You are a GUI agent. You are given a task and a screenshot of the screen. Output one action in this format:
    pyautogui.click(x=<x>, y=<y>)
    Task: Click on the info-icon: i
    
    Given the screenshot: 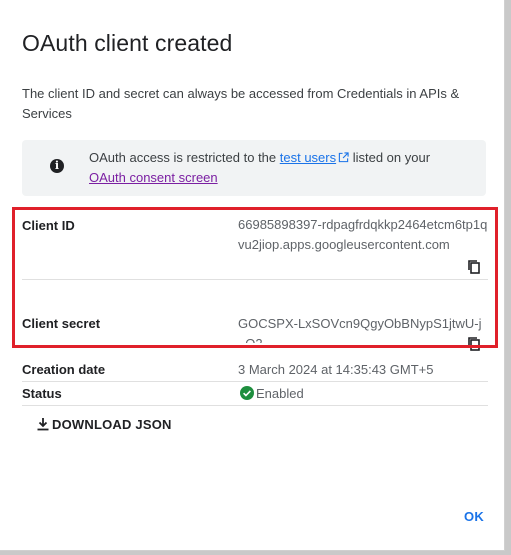 What is the action you would take?
    pyautogui.click(x=57, y=166)
    